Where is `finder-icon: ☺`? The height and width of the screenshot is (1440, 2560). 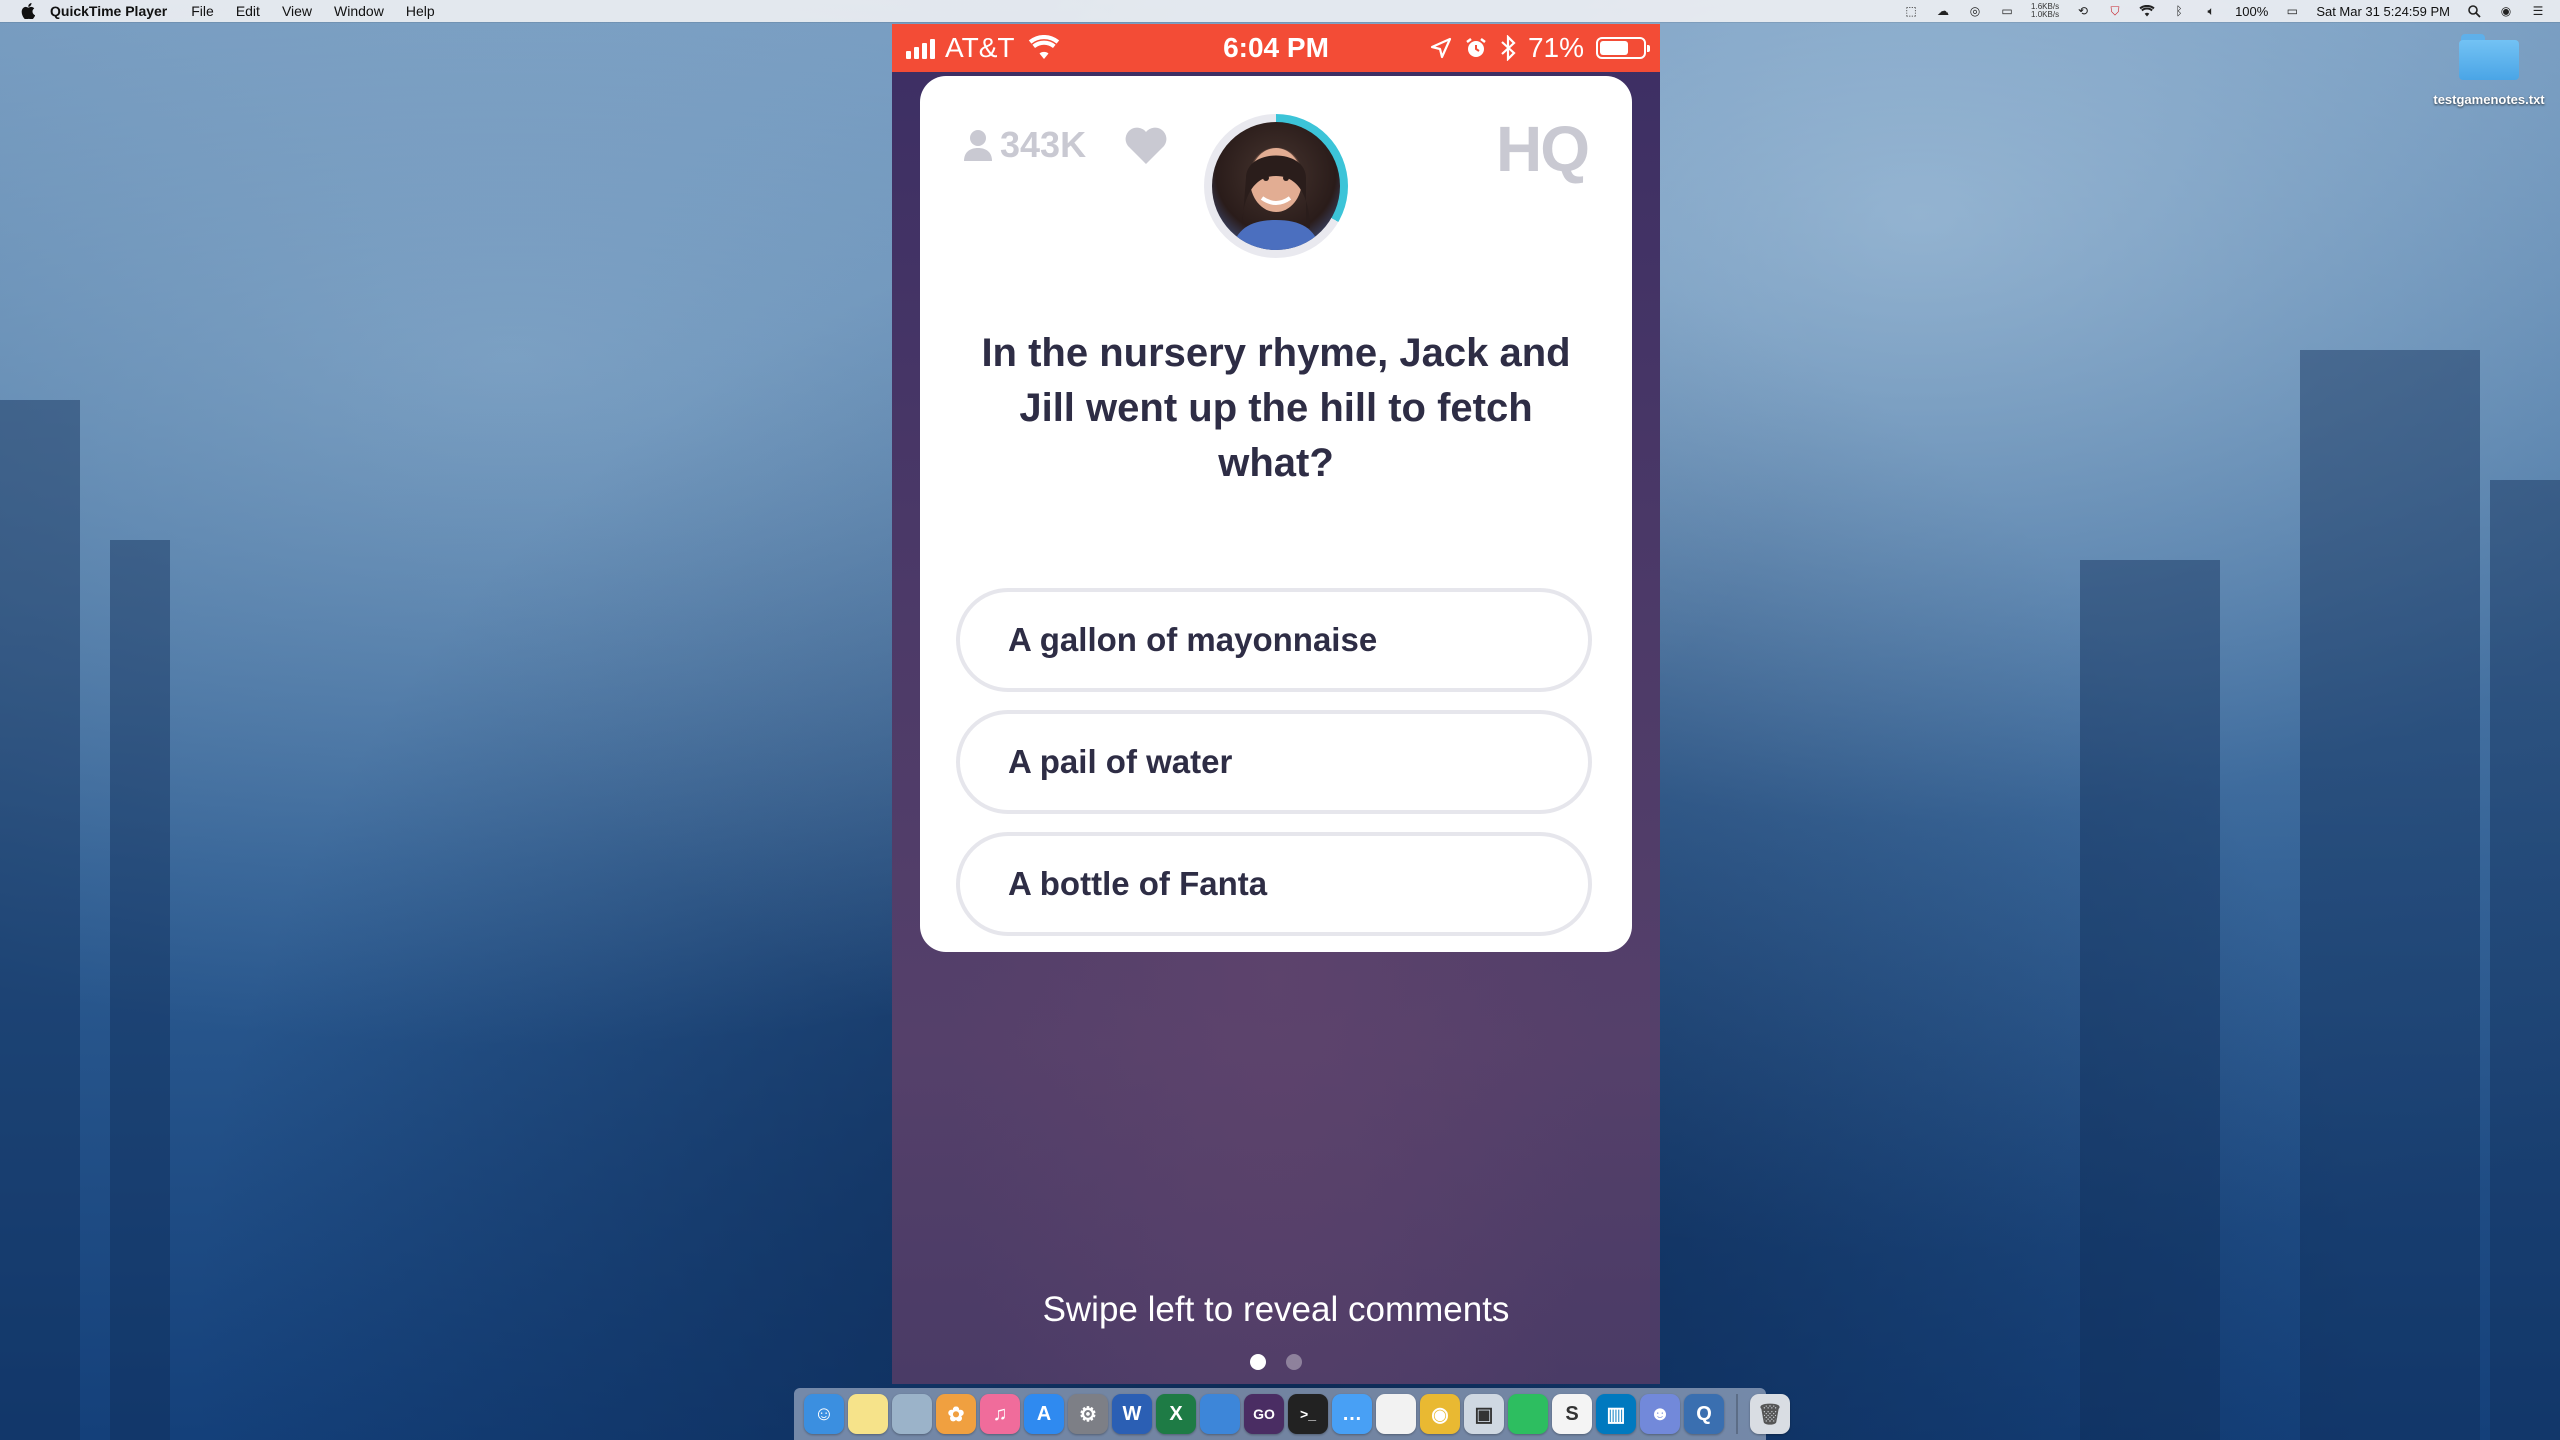 finder-icon: ☺ is located at coordinates (824, 1414).